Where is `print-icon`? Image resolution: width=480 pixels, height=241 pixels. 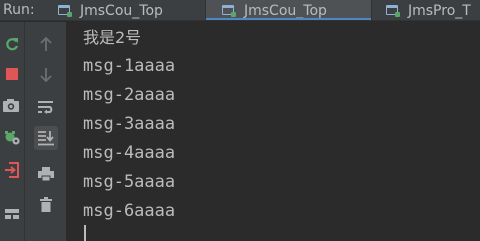 print-icon is located at coordinates (46, 174).